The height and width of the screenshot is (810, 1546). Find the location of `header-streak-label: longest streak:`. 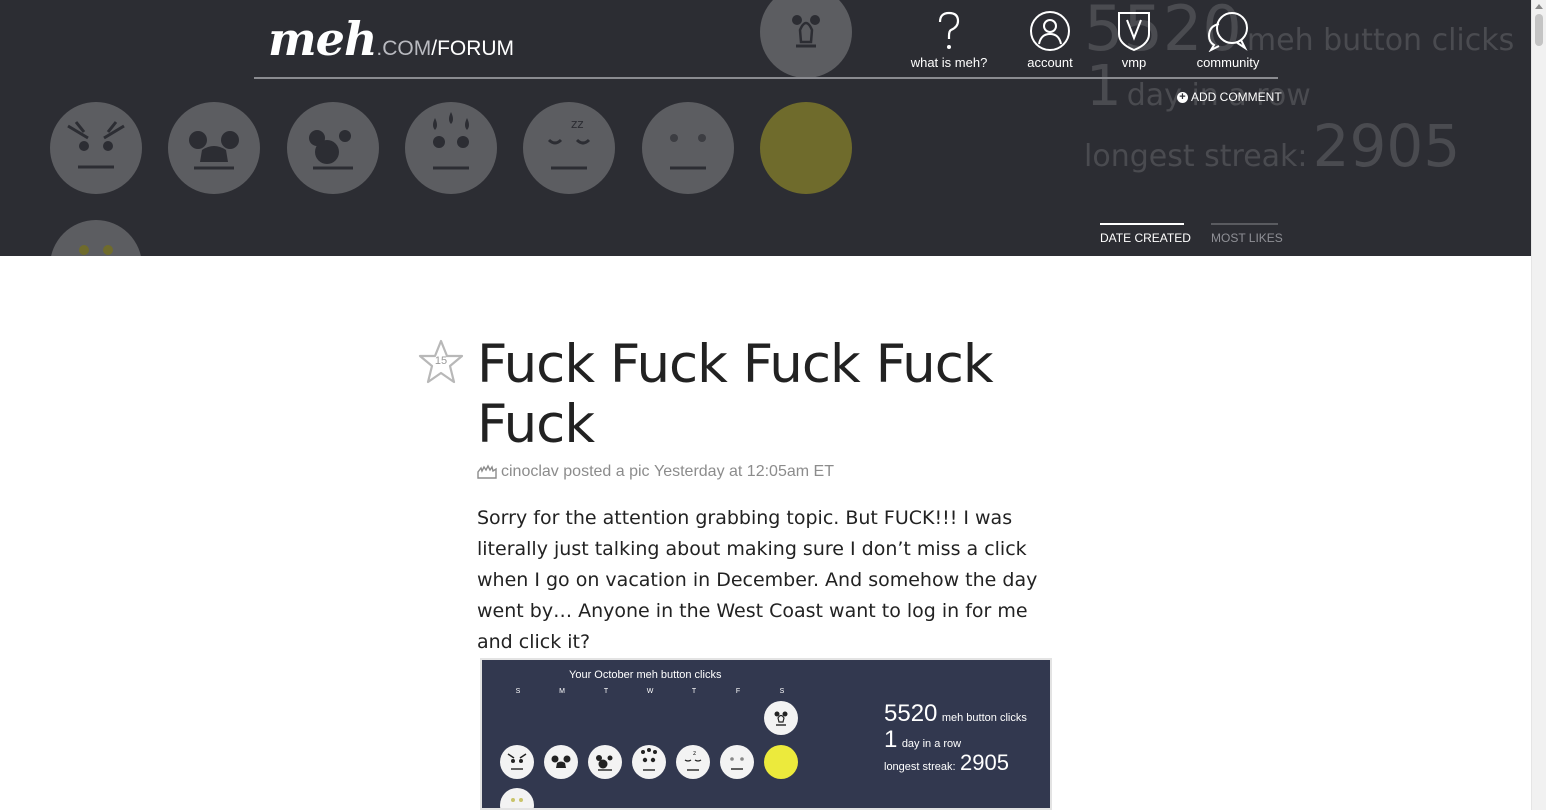

header-streak-label: longest streak: is located at coordinates (1196, 156).